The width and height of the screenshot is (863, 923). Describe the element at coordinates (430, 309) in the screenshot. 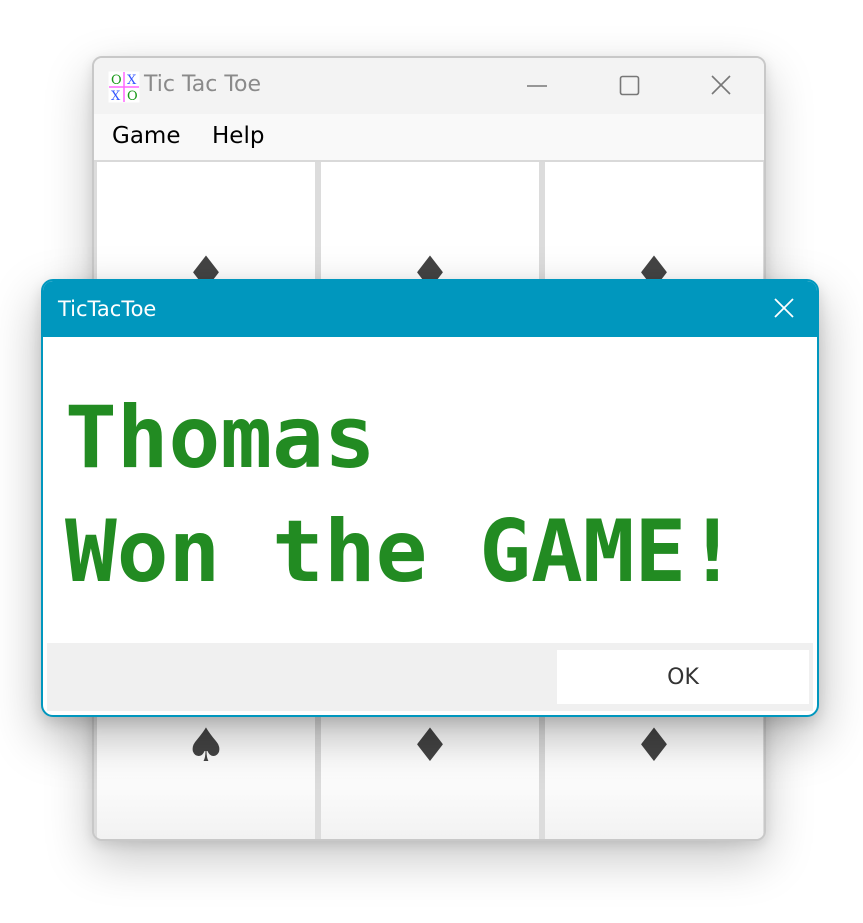

I see `dialog-titlebar: TicTacToe` at that location.